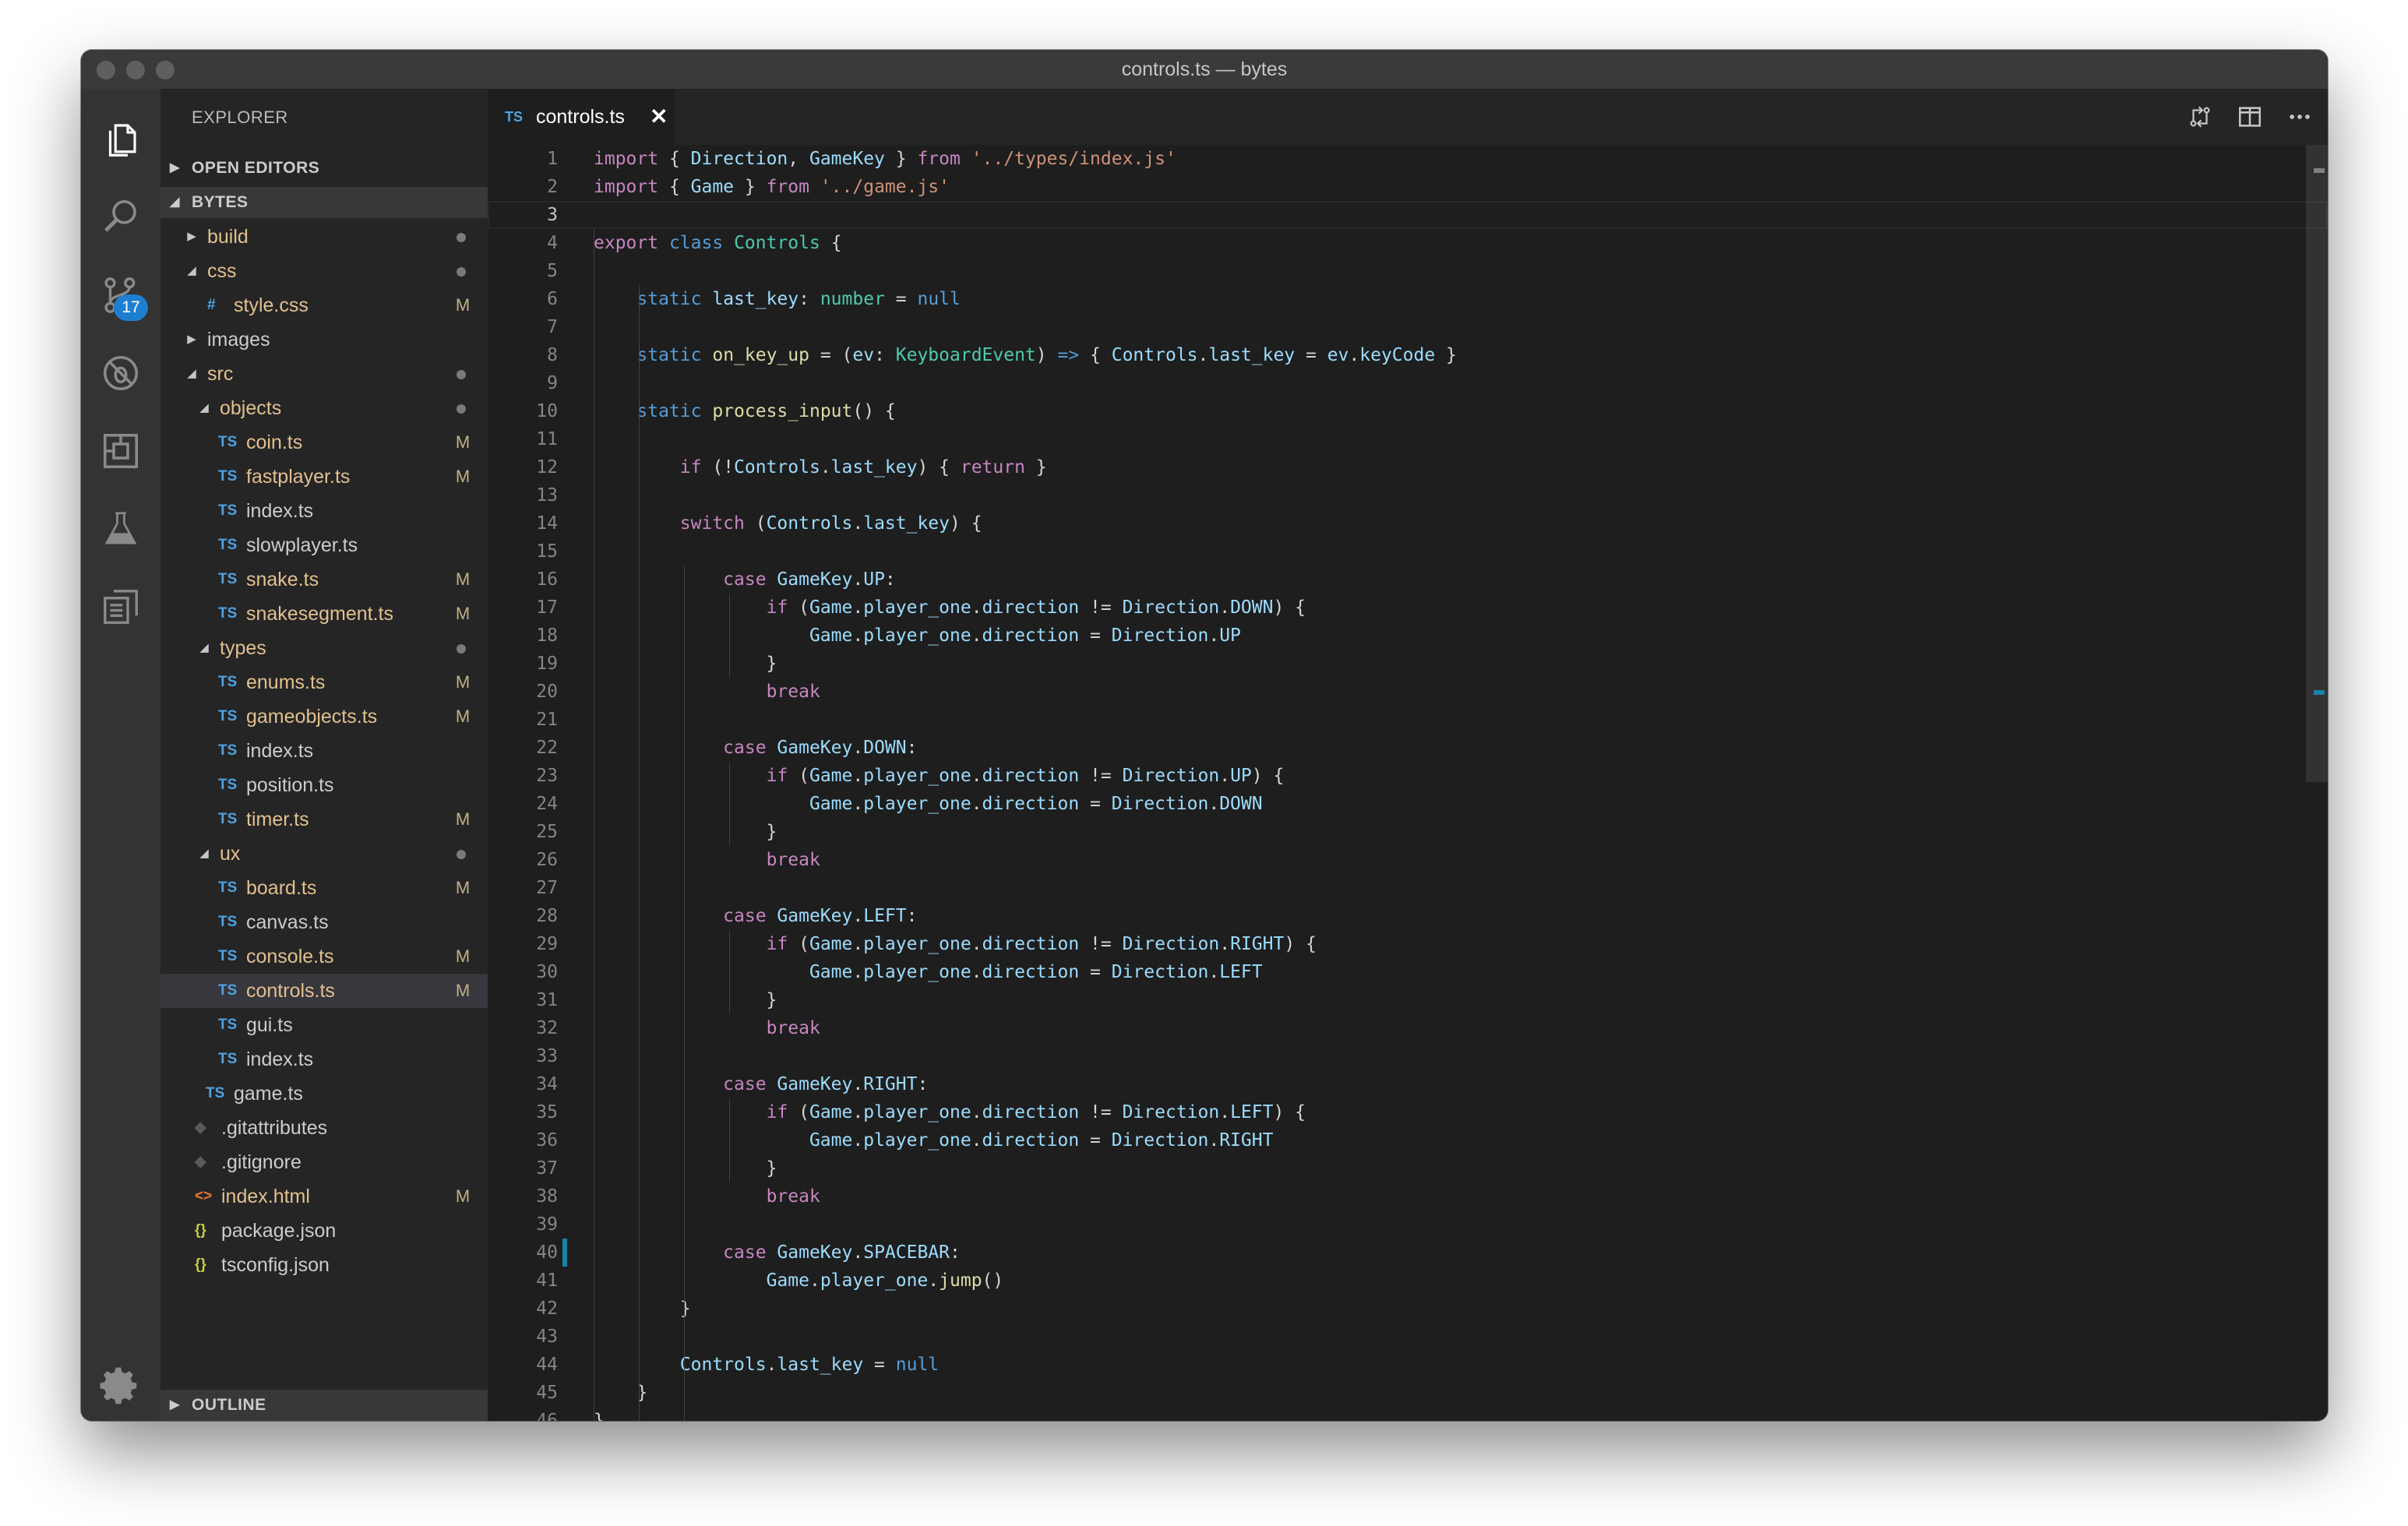 The width and height of the screenshot is (2408, 1526). I want to click on tree-item: <>index.htmlM, so click(324, 1197).